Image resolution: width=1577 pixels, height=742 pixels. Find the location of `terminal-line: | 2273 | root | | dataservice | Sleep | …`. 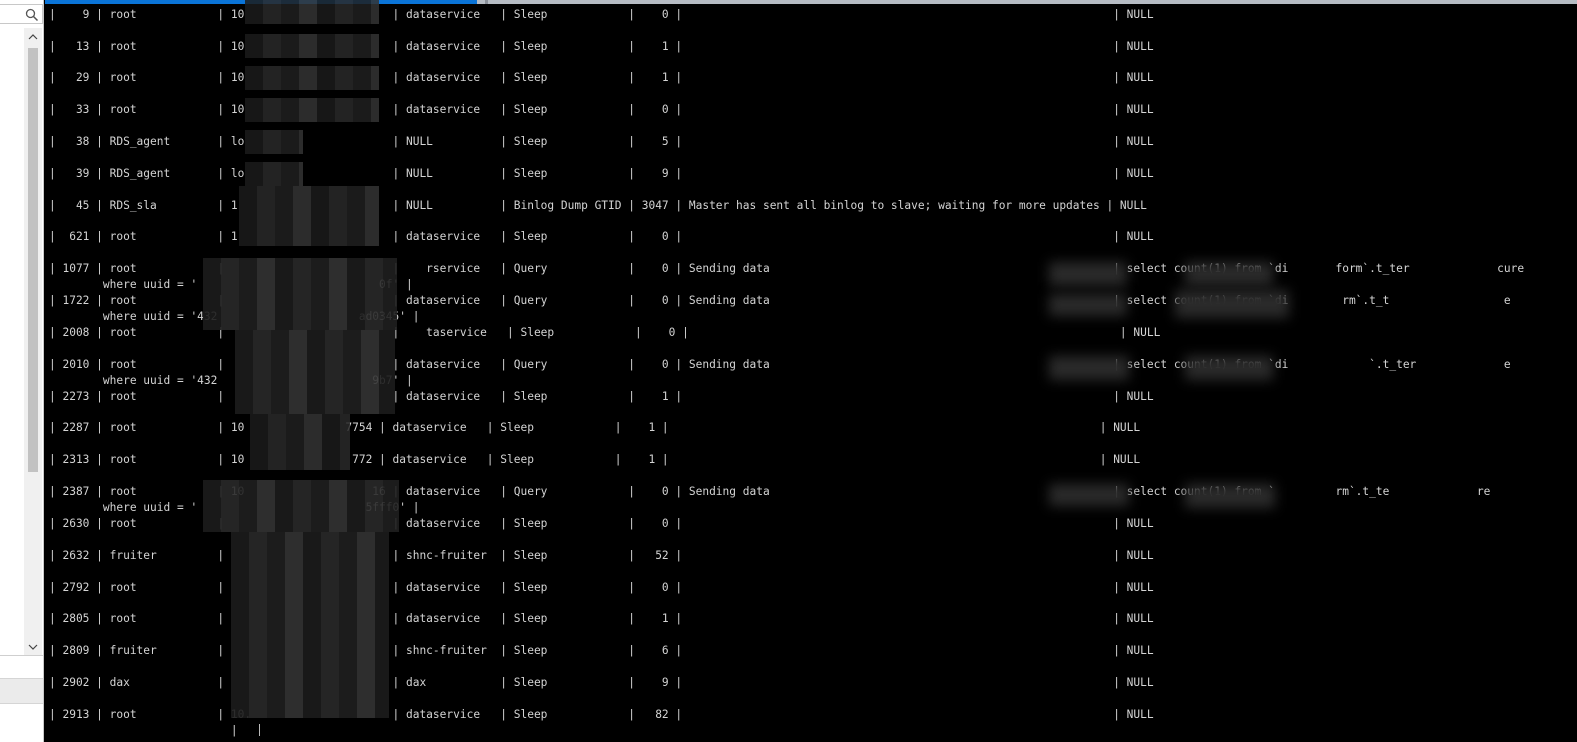

terminal-line: | 2273 | root | | dataservice | Sleep | … is located at coordinates (601, 396).